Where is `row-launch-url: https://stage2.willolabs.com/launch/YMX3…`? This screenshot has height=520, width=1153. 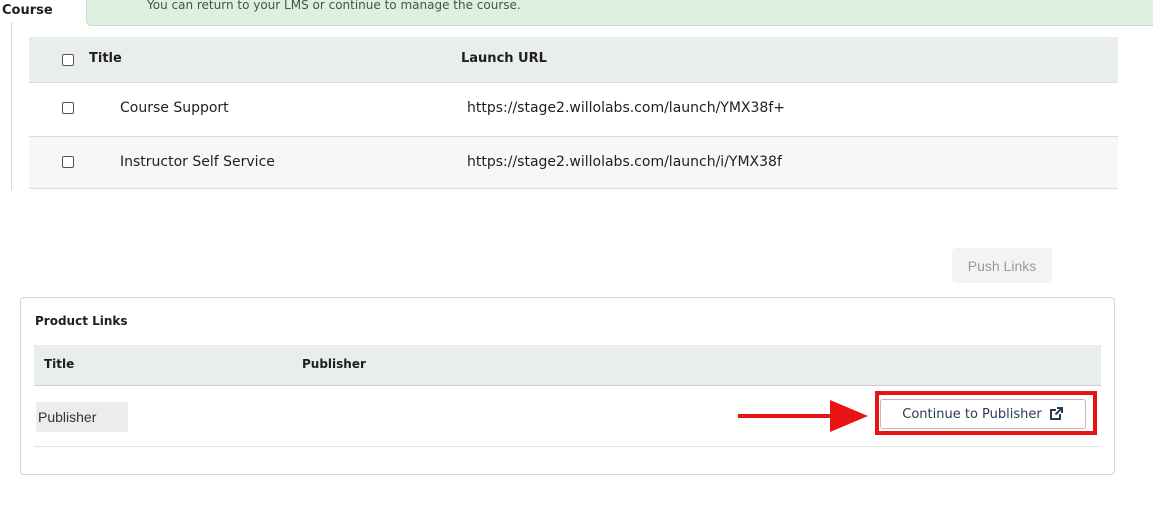
row-launch-url: https://stage2.willolabs.com/launch/YMX3… is located at coordinates (626, 108).